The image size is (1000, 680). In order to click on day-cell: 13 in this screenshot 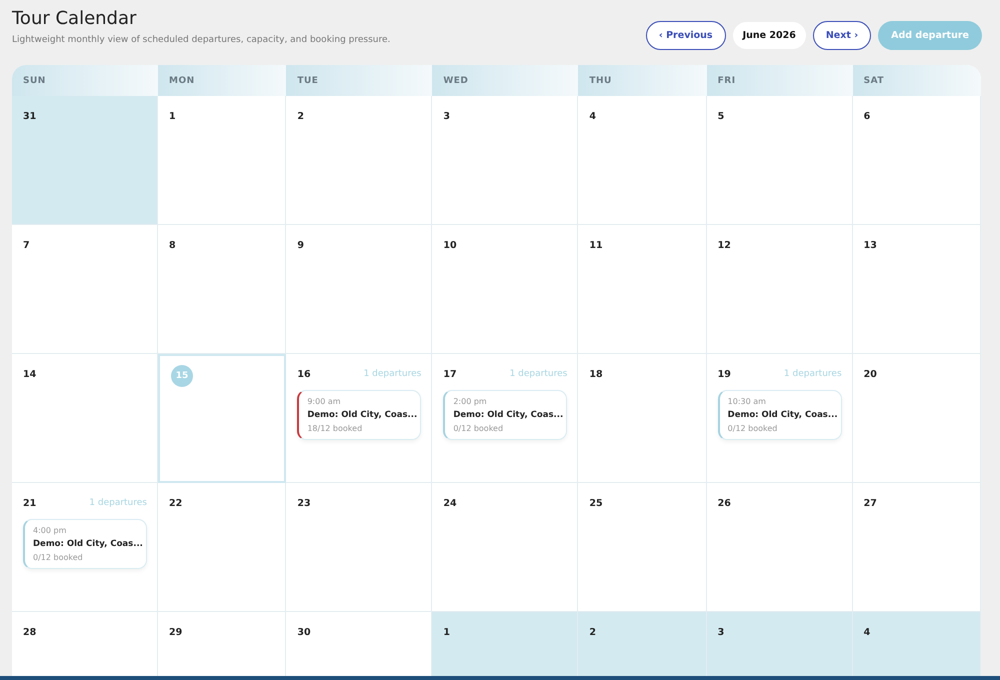, I will do `click(916, 289)`.